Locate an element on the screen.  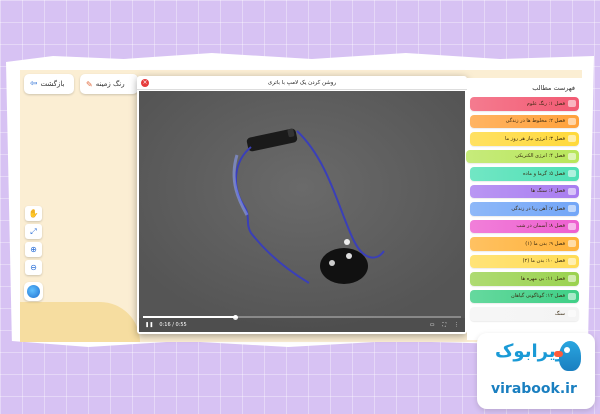
toc-item: فصل ۵: گرما و ماده is located at coordinates (524, 174).